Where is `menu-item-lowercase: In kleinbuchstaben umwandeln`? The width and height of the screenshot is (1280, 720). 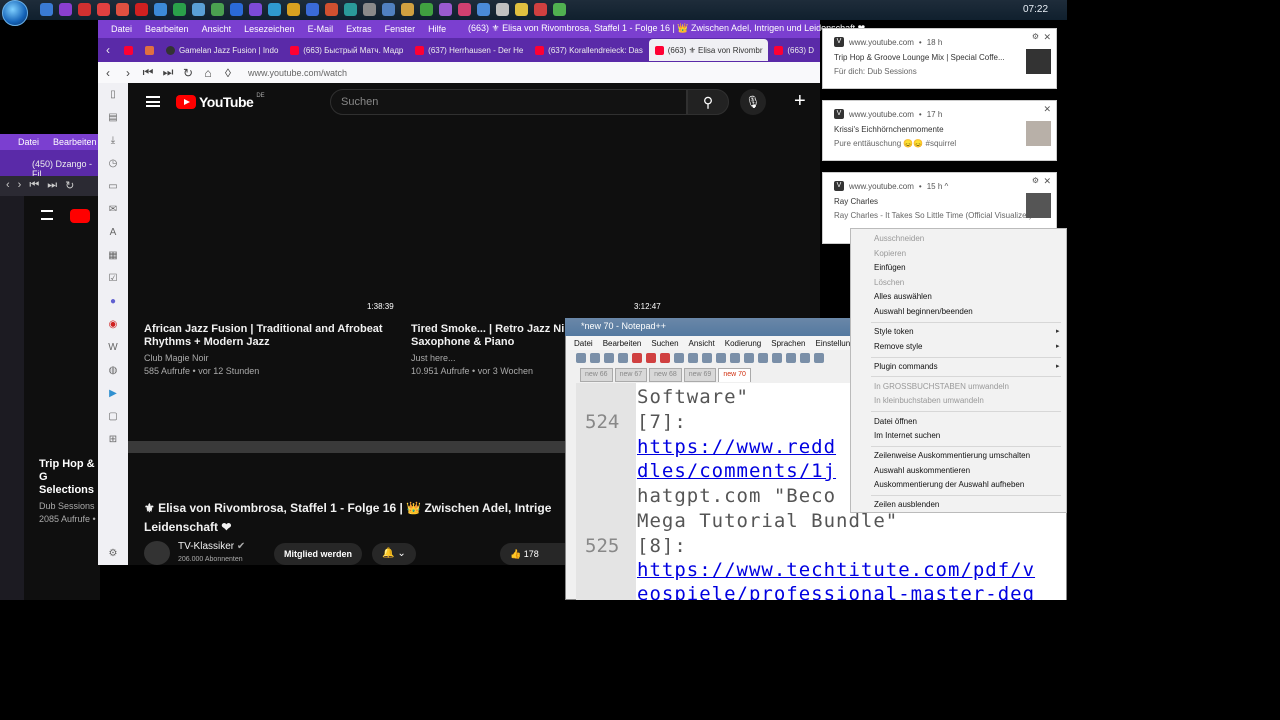
menu-item-lowercase: In kleinbuchstaben umwandeln is located at coordinates (929, 400).